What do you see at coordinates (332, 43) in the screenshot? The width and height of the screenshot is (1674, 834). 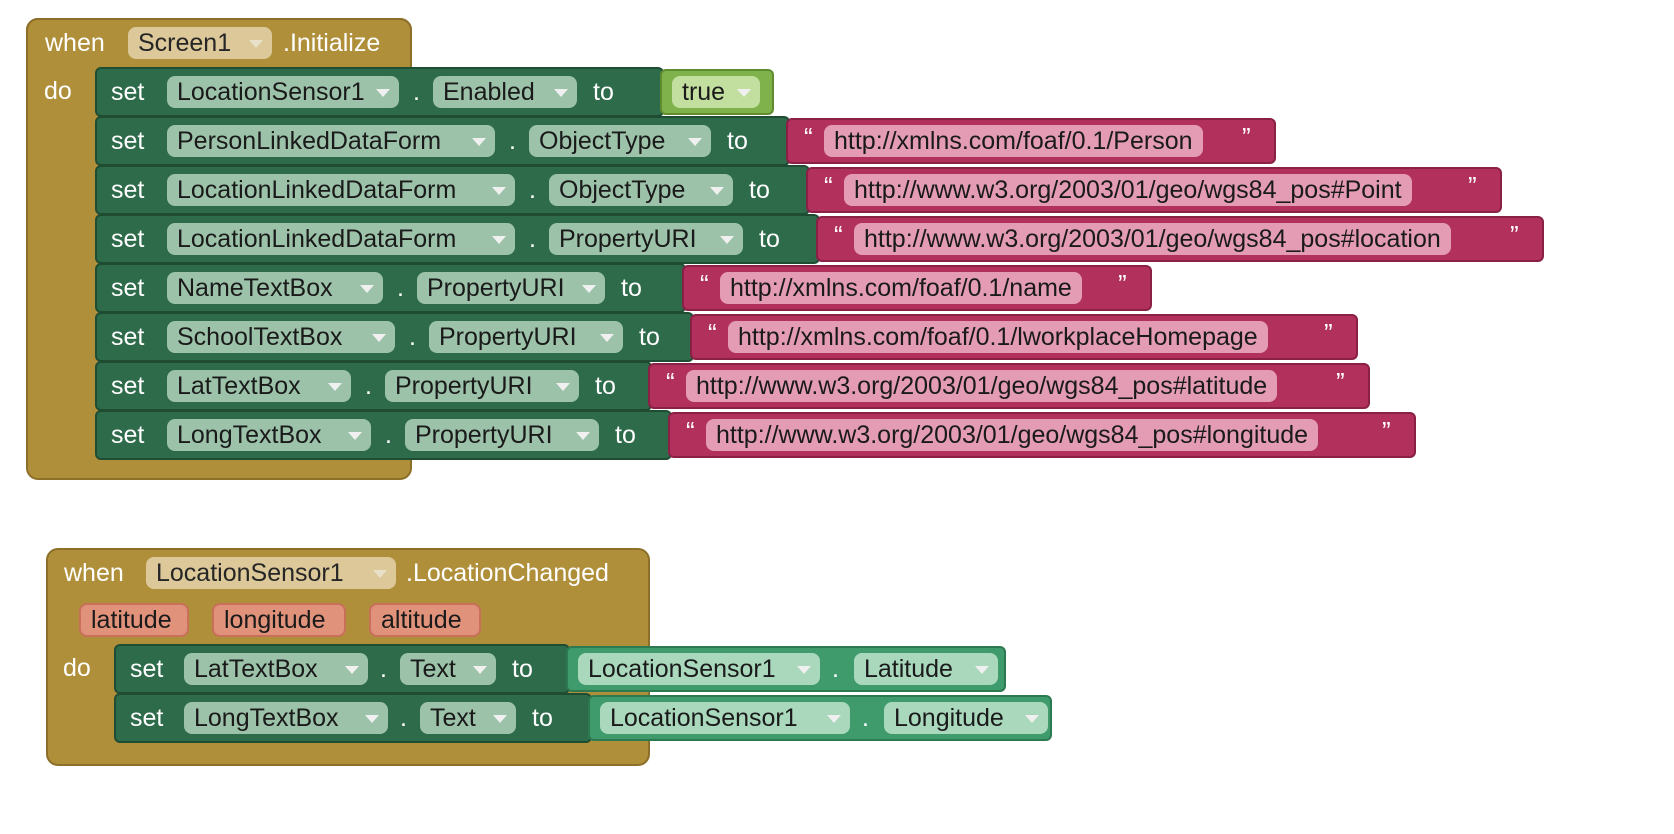 I see `event-name: .Initialize` at bounding box center [332, 43].